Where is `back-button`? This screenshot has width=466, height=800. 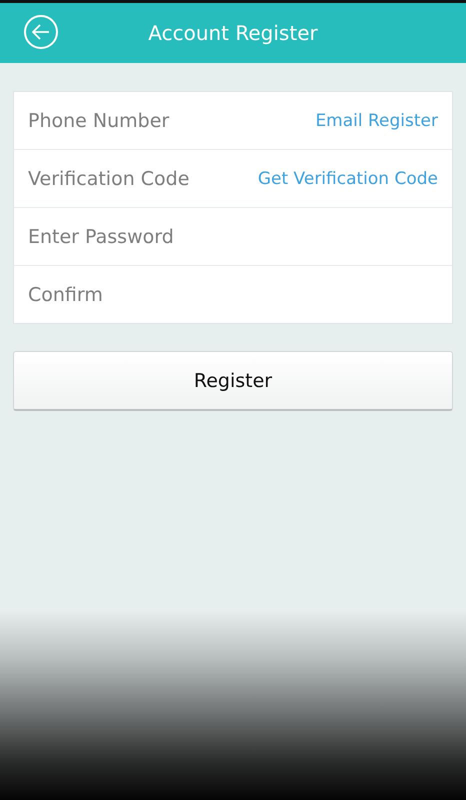 back-button is located at coordinates (41, 32).